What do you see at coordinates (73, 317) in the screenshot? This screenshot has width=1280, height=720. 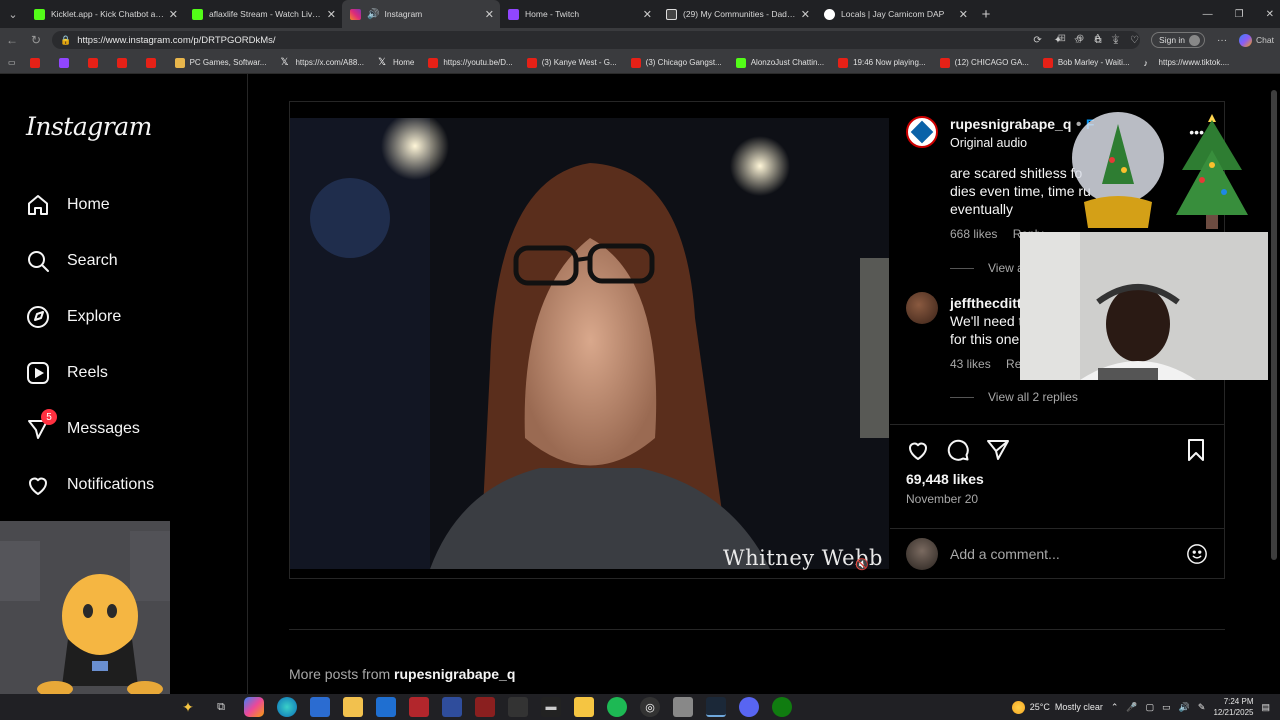 I see `sidebar-item-explore: Explore` at bounding box center [73, 317].